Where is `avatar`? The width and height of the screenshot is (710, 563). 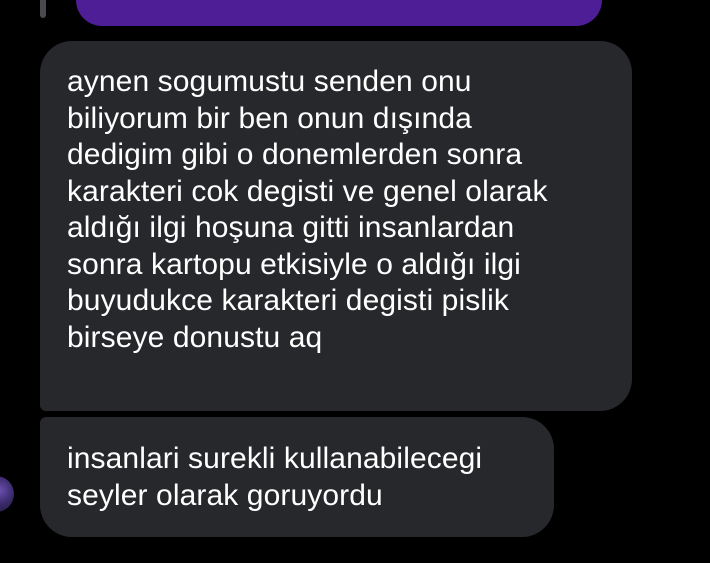
avatar is located at coordinates (7, 494).